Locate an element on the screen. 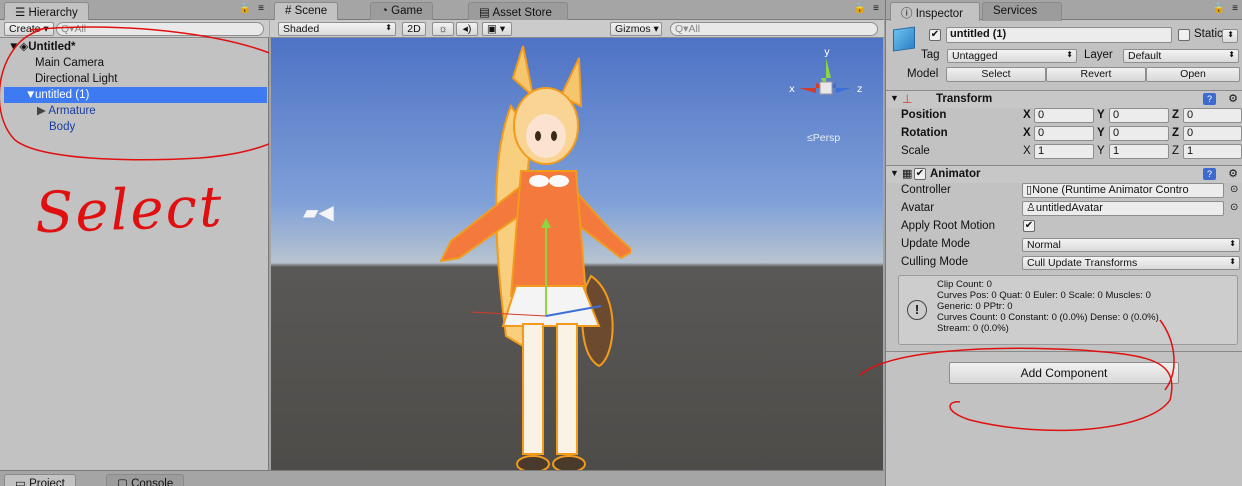 This screenshot has width=1242, height=486. gizmo-center-cube is located at coordinates (826, 88).